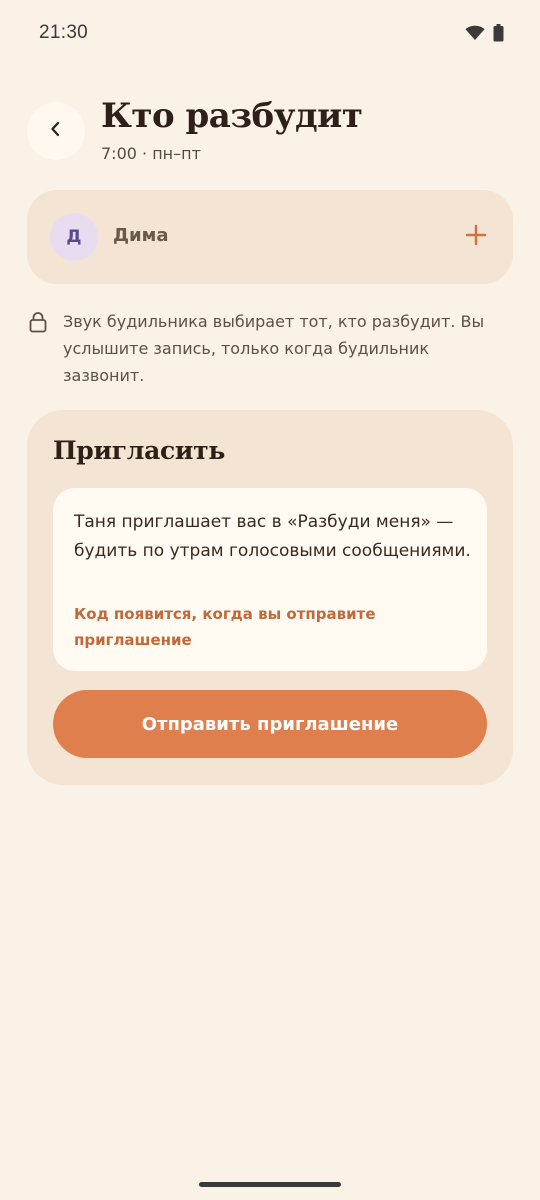 This screenshot has height=1200, width=540. Describe the element at coordinates (139, 450) in the screenshot. I see `invite-title: Пригласить` at that location.